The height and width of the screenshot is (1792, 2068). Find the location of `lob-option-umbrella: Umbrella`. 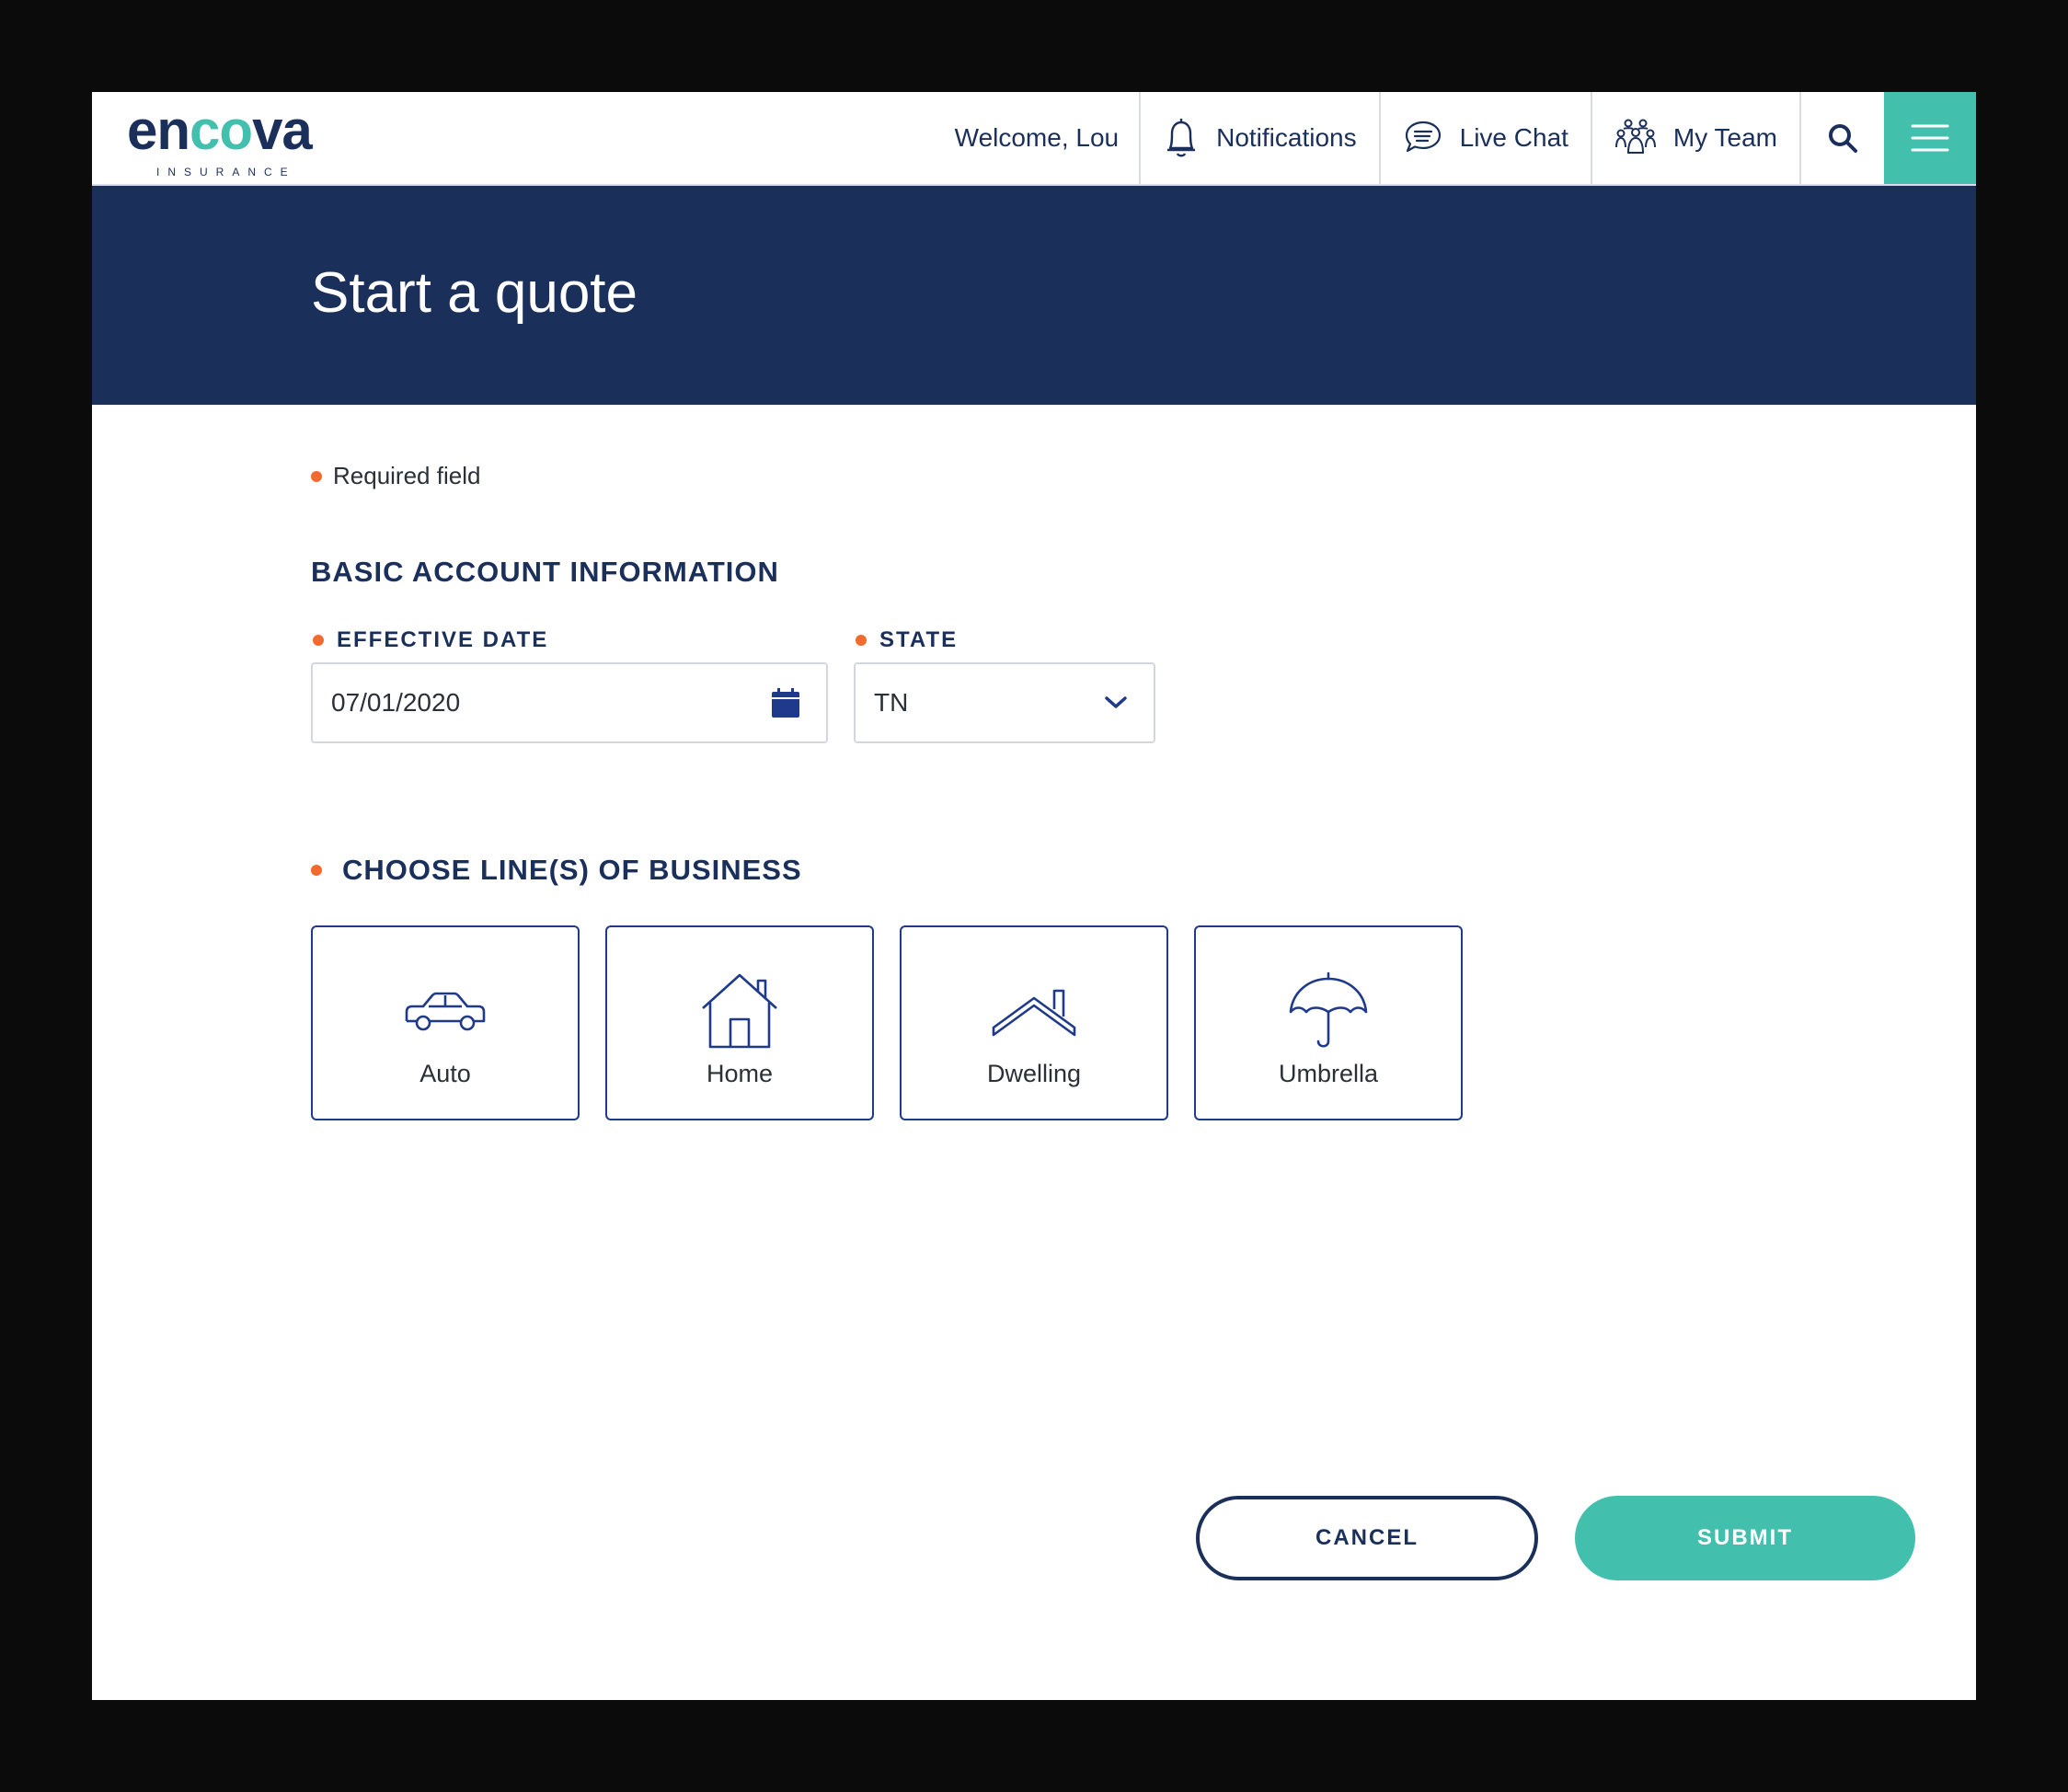

lob-option-umbrella: Umbrella is located at coordinates (1328, 1022).